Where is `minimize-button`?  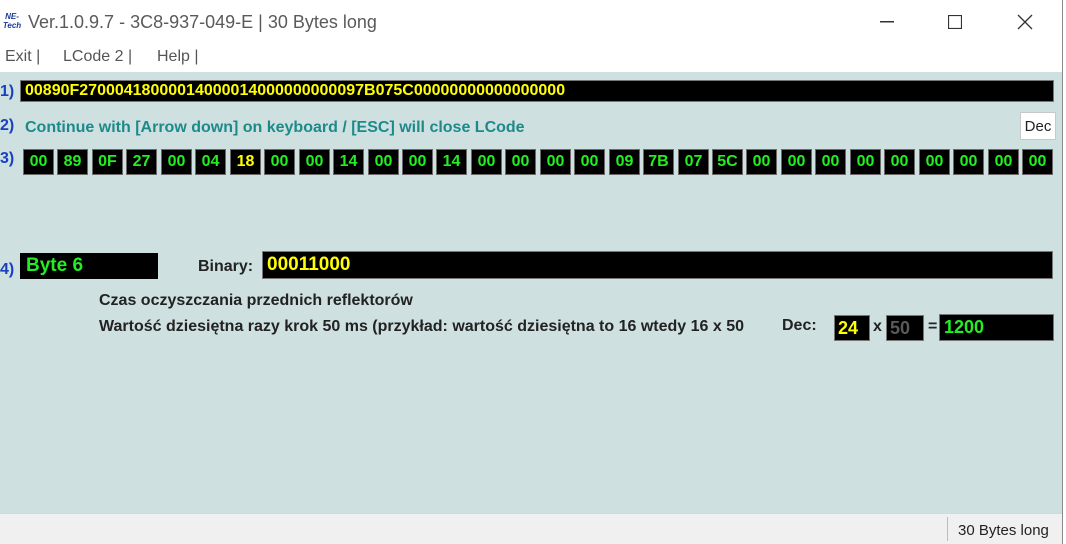 minimize-button is located at coordinates (887, 22).